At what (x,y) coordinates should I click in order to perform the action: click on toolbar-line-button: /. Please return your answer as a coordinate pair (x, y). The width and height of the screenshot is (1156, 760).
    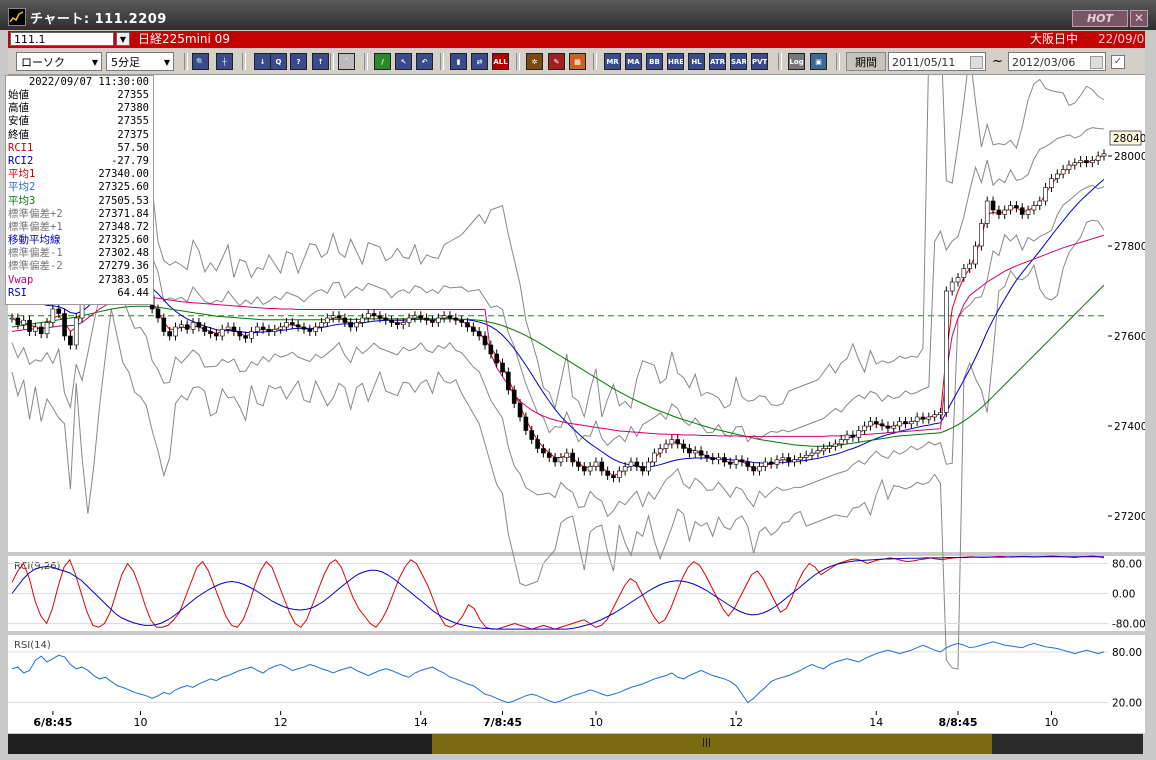
    Looking at the image, I should click on (382, 61).